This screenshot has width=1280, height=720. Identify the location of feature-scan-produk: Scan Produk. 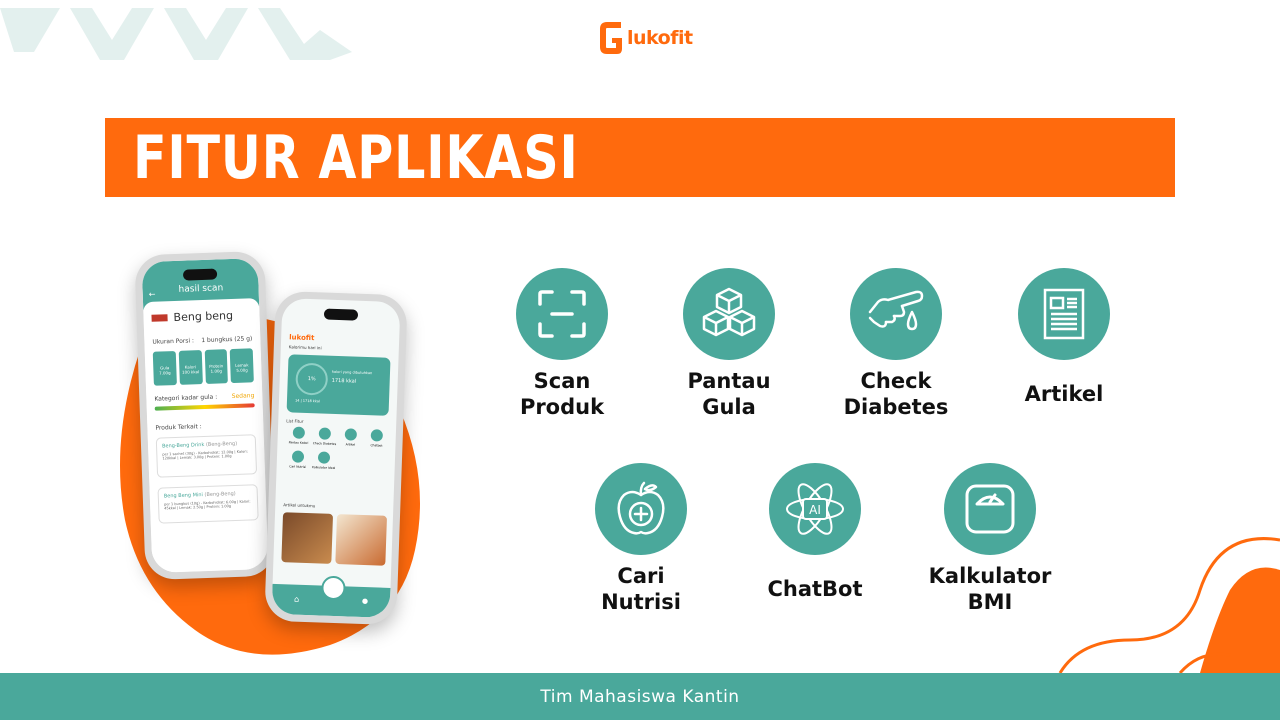
(562, 344).